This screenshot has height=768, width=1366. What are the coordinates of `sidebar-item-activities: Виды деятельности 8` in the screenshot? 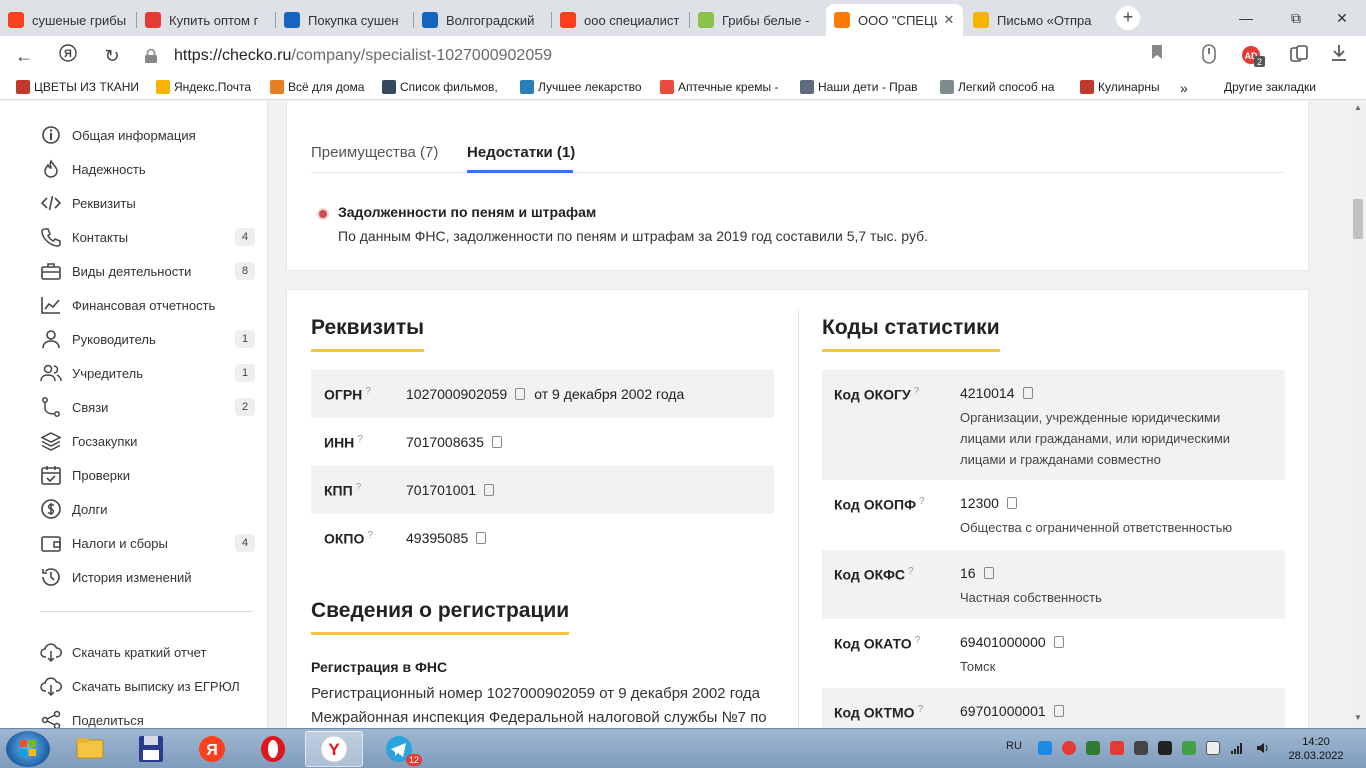 It's located at (147, 271).